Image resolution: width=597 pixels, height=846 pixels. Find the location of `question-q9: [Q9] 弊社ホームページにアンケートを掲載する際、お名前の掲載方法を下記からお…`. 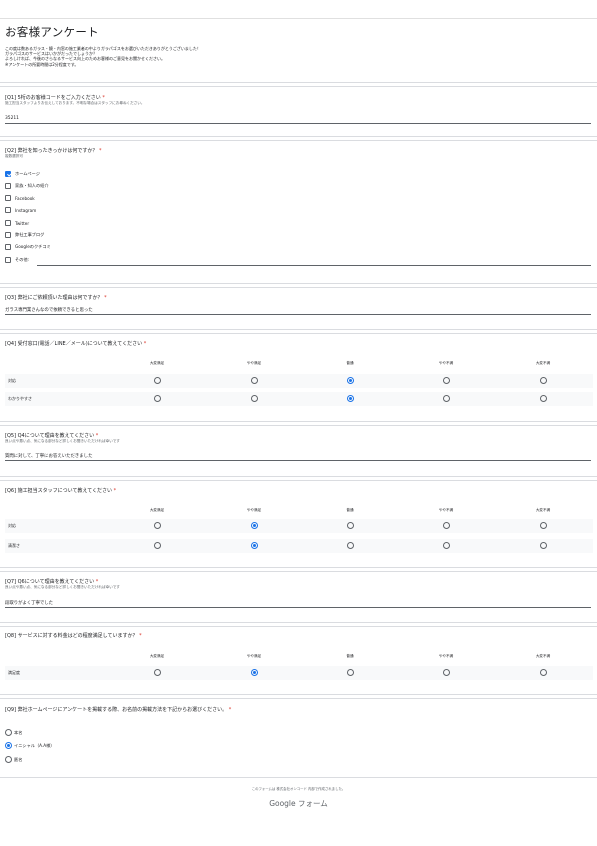

question-q9: [Q9] 弊社ホームページにアンケートを掲載する際、お名前の掲載方法を下記からお… is located at coordinates (299, 738).